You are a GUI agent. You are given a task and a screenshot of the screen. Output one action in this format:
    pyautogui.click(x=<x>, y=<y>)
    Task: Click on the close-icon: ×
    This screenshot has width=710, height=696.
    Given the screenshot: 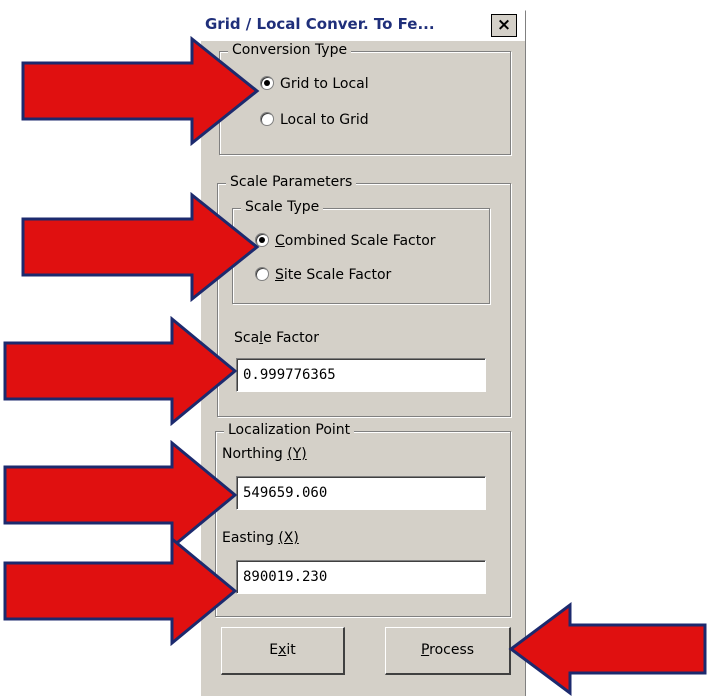 What is the action you would take?
    pyautogui.click(x=504, y=25)
    